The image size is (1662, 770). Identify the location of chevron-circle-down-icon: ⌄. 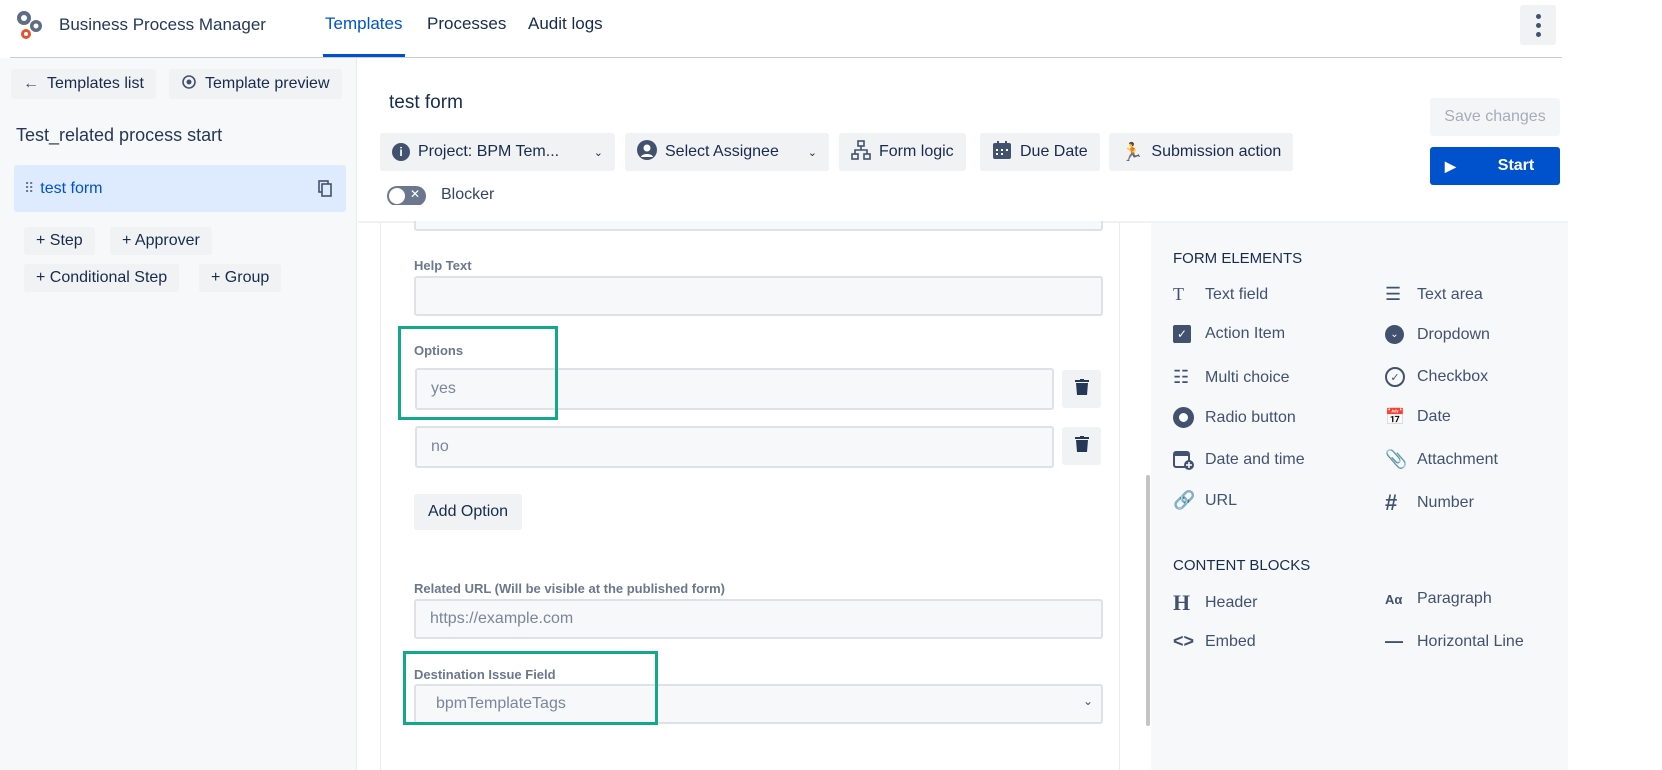
(1401, 334).